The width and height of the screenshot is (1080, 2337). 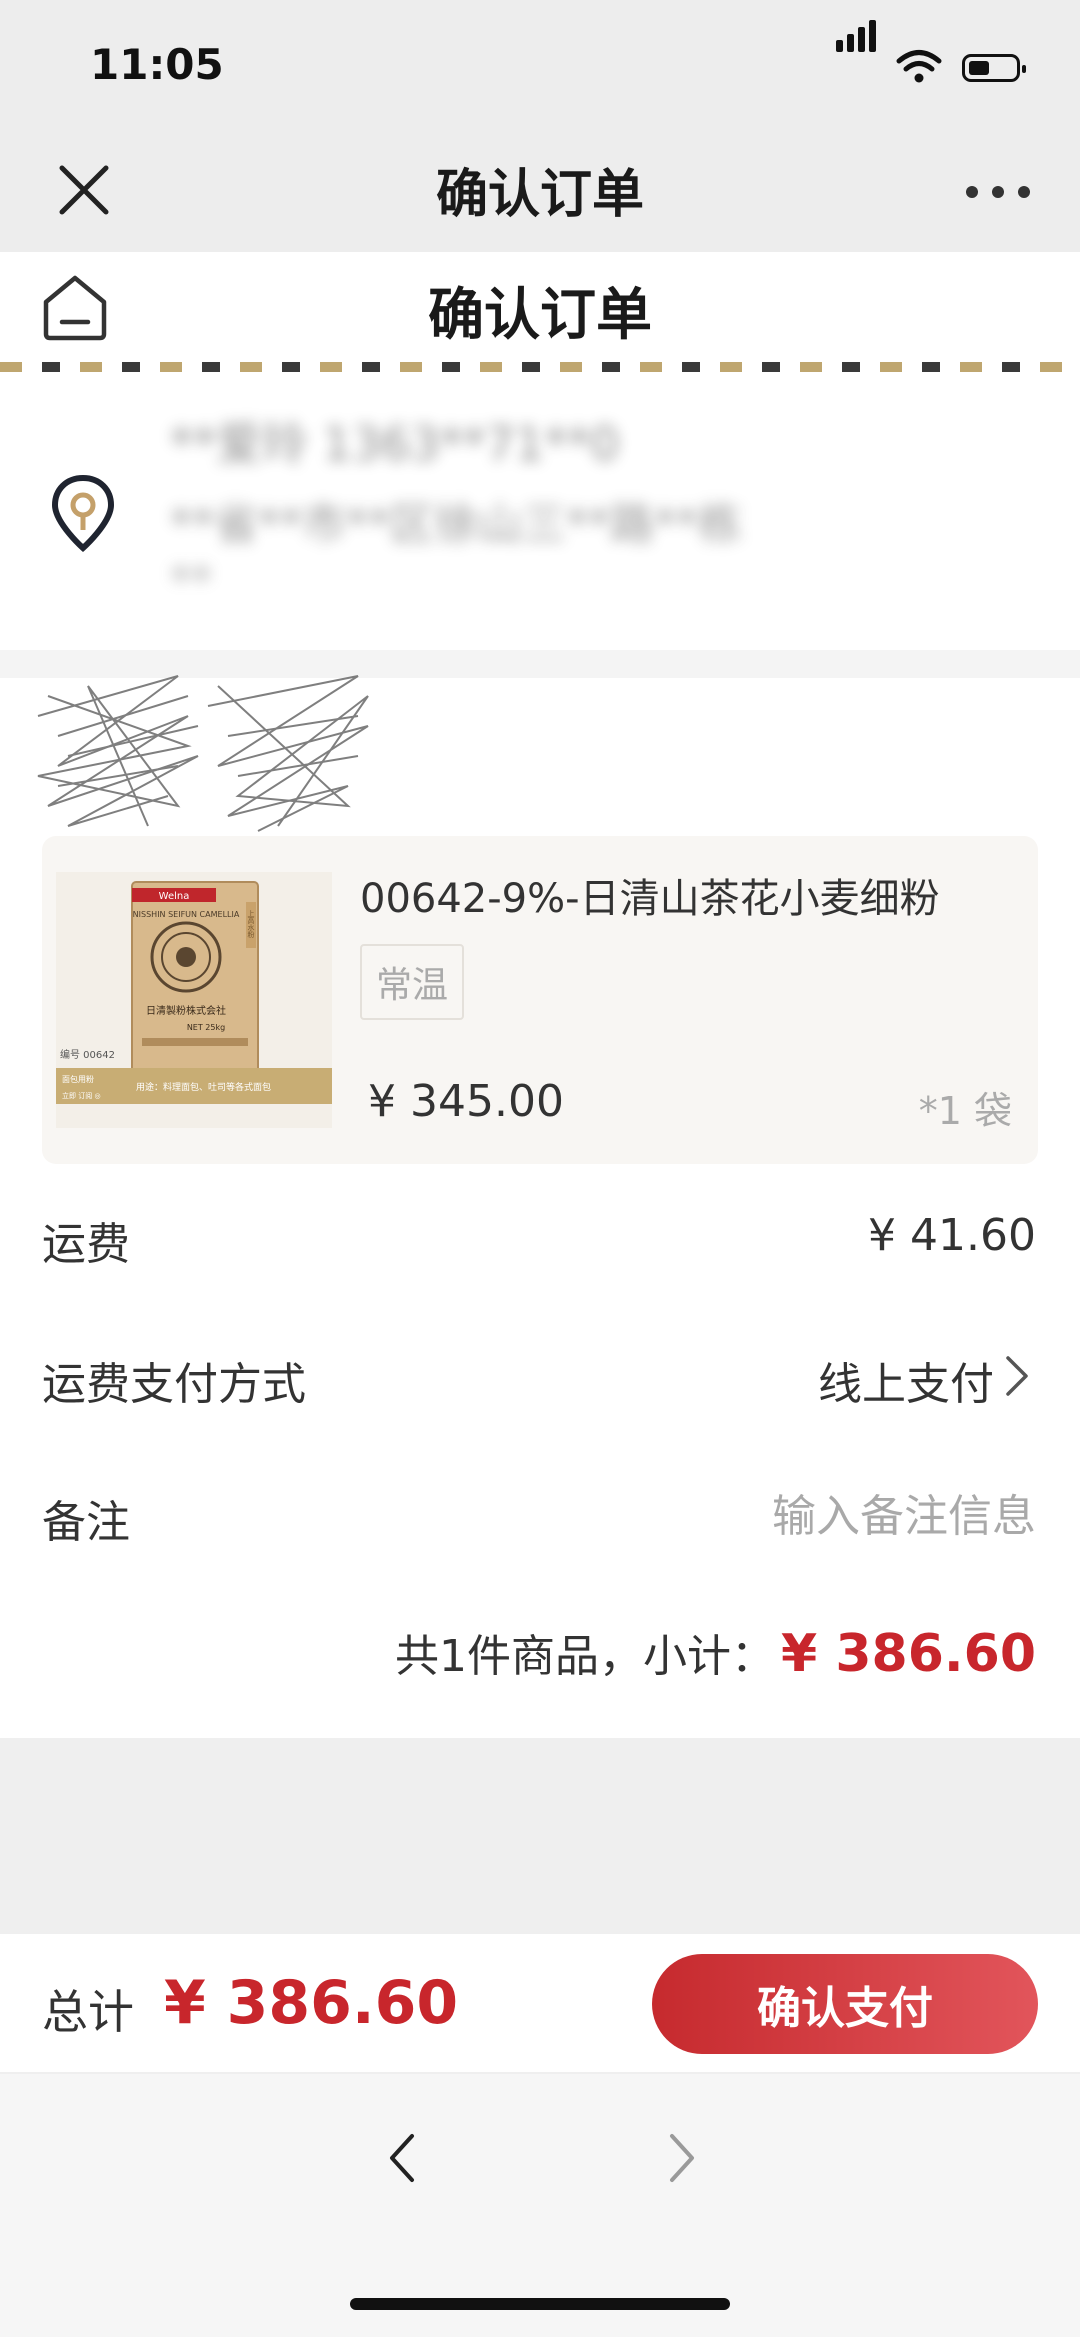 I want to click on product-quantity: *1 袋, so click(x=965, y=1111).